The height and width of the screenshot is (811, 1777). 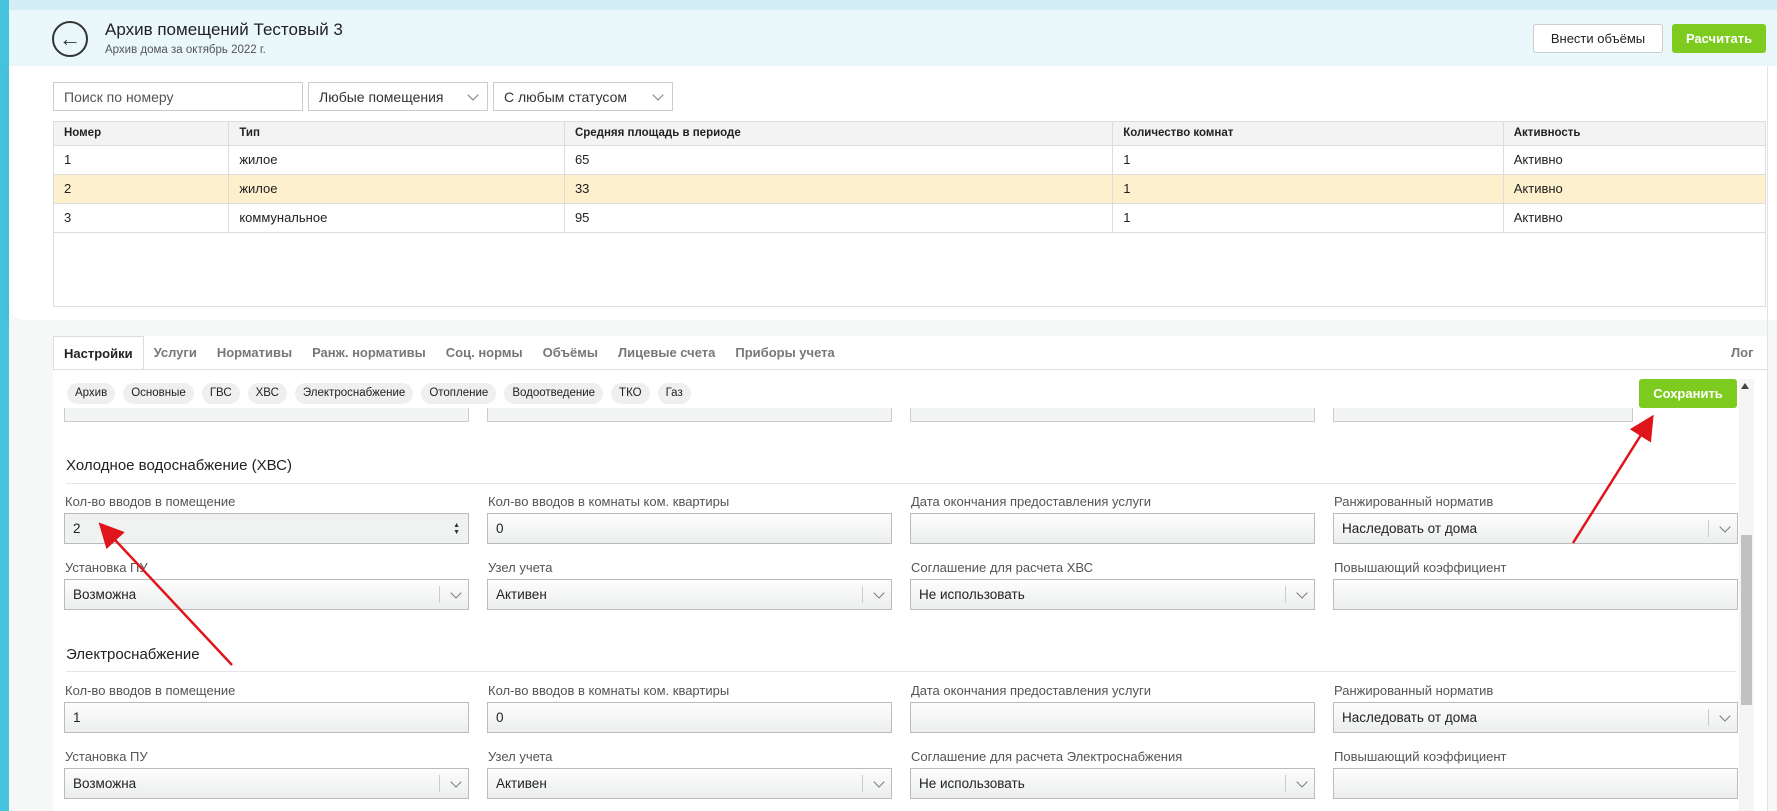 I want to click on status-select: С любым статусом, so click(x=583, y=96).